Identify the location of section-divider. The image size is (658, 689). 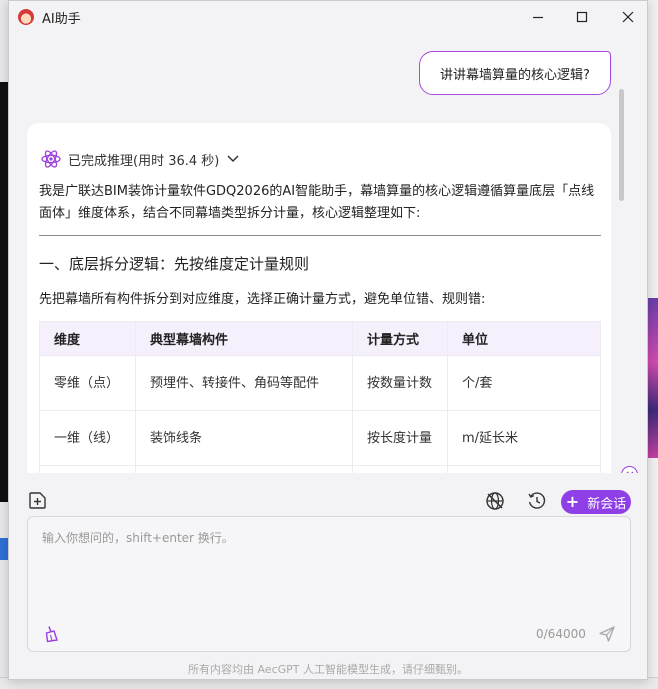
(320, 235).